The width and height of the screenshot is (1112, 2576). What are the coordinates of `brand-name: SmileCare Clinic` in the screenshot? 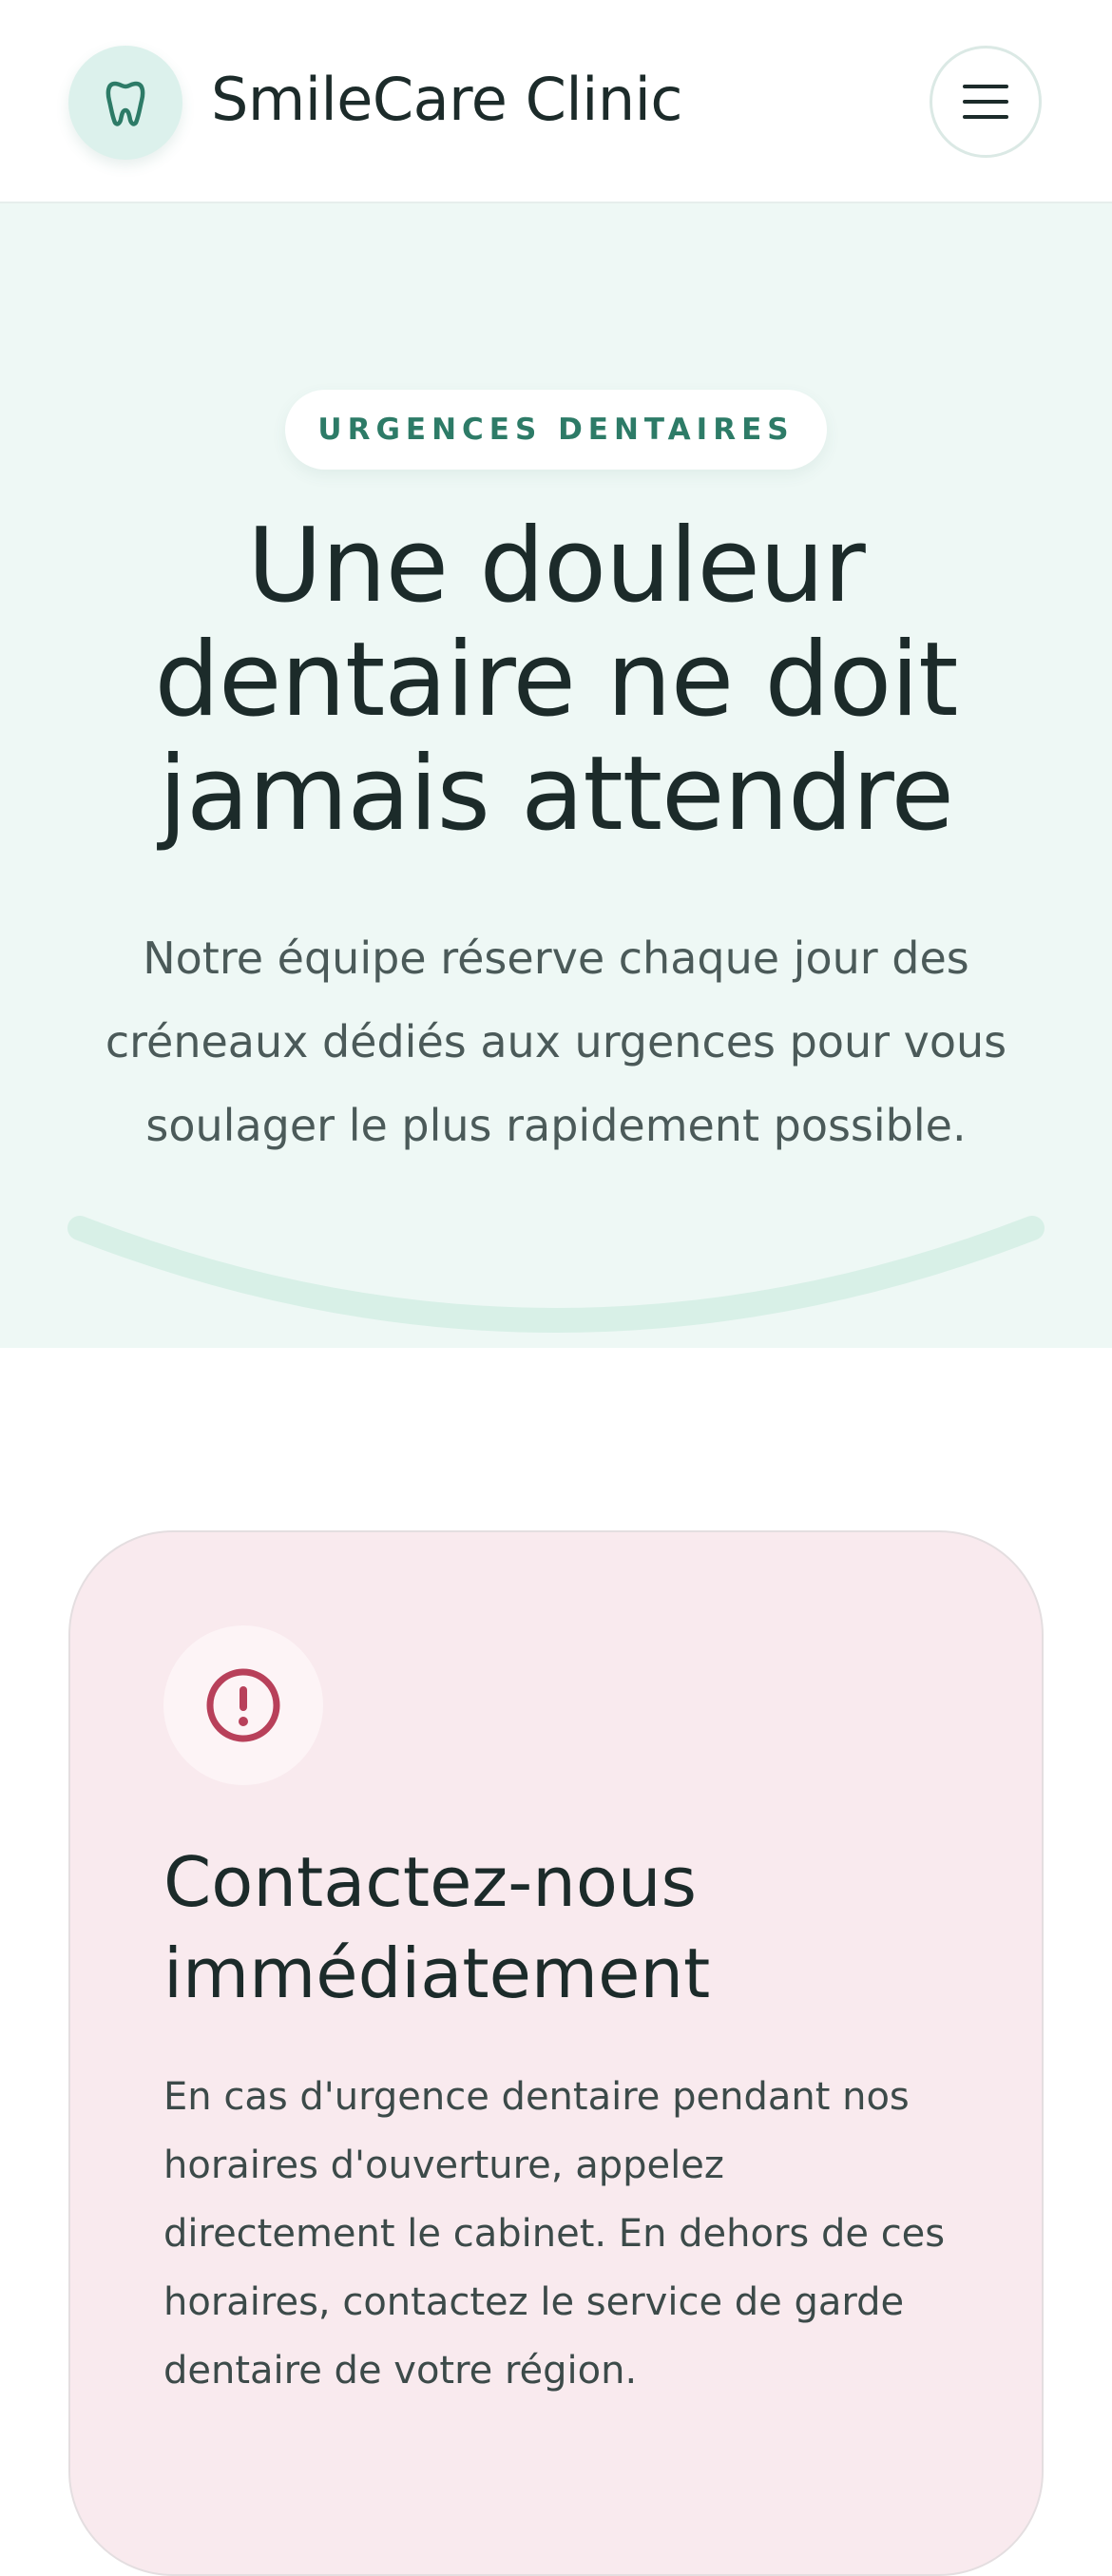 It's located at (446, 100).